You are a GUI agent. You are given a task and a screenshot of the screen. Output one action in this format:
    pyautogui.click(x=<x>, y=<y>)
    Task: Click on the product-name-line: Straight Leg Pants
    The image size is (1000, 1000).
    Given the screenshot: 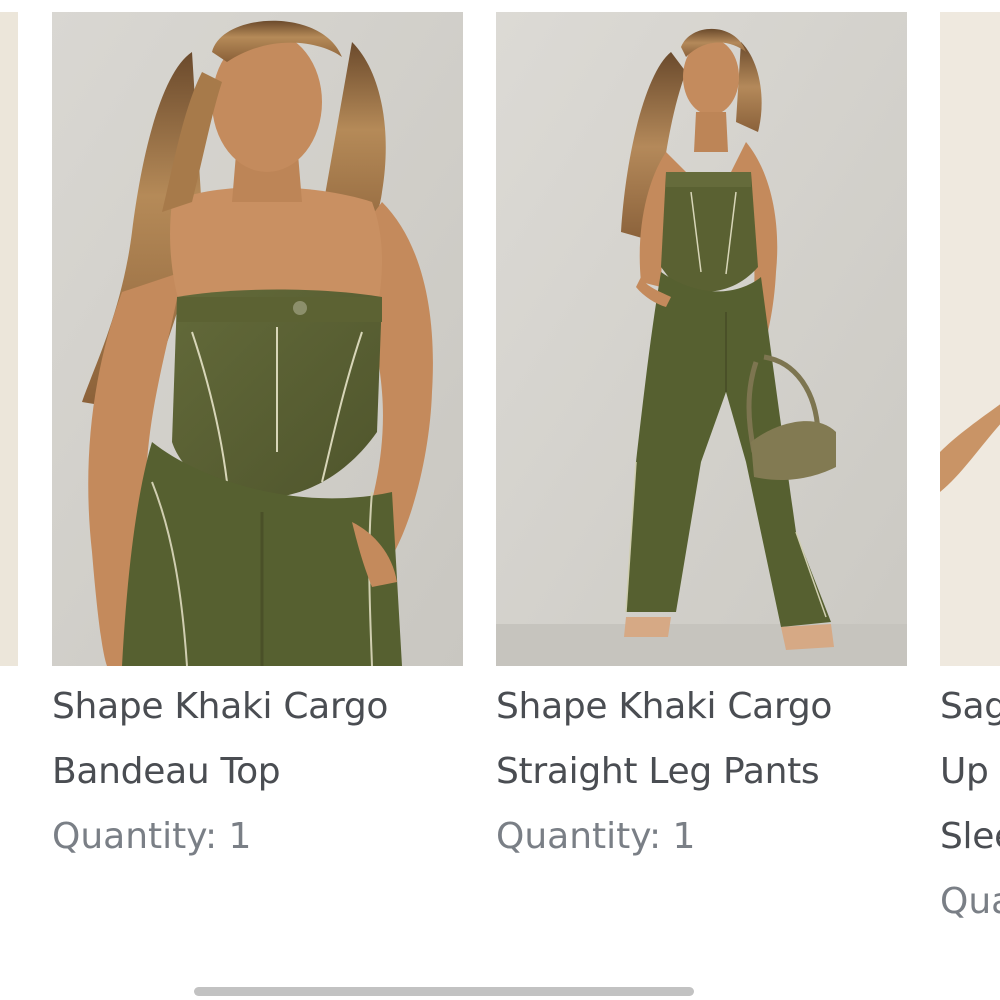 What is the action you would take?
    pyautogui.click(x=658, y=771)
    